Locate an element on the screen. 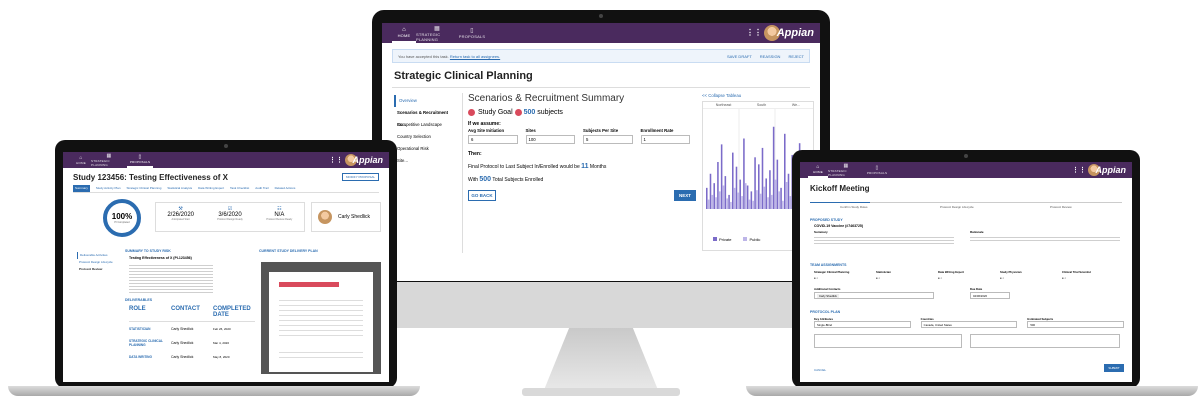 This screenshot has width=1203, height=402. tab-related-actions: Related Actions is located at coordinates (285, 188).